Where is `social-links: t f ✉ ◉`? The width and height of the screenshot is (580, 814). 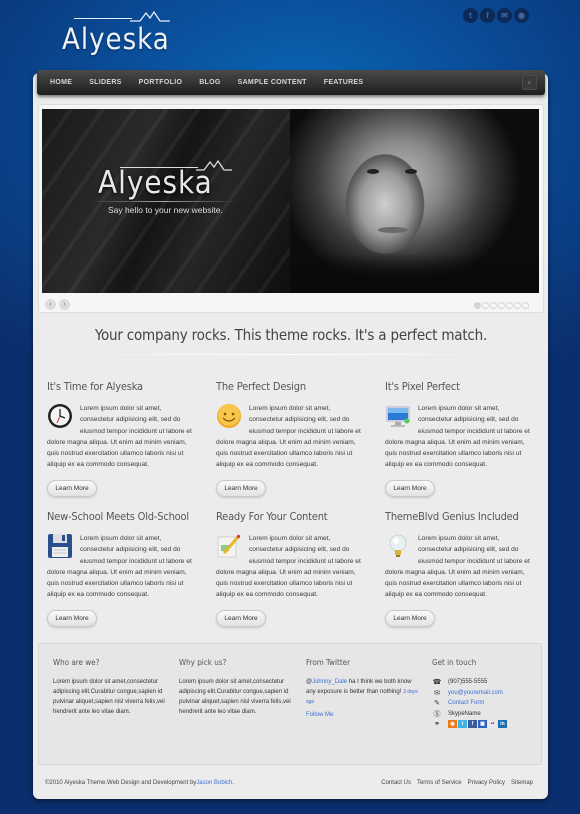
social-links: t f ✉ ◉ is located at coordinates (496, 15).